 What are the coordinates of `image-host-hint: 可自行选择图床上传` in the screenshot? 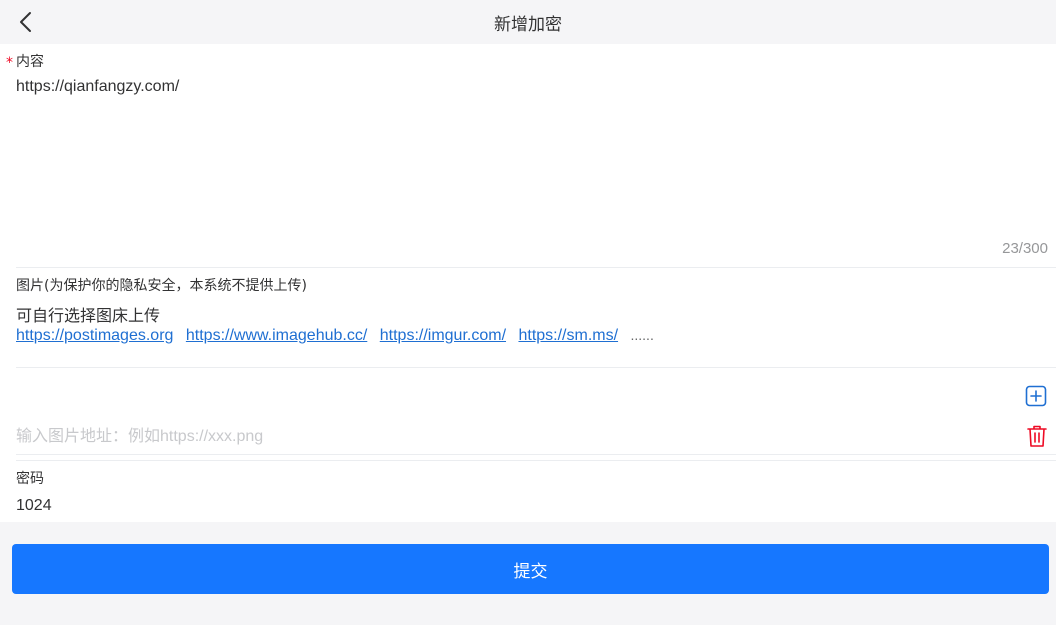 It's located at (88, 315).